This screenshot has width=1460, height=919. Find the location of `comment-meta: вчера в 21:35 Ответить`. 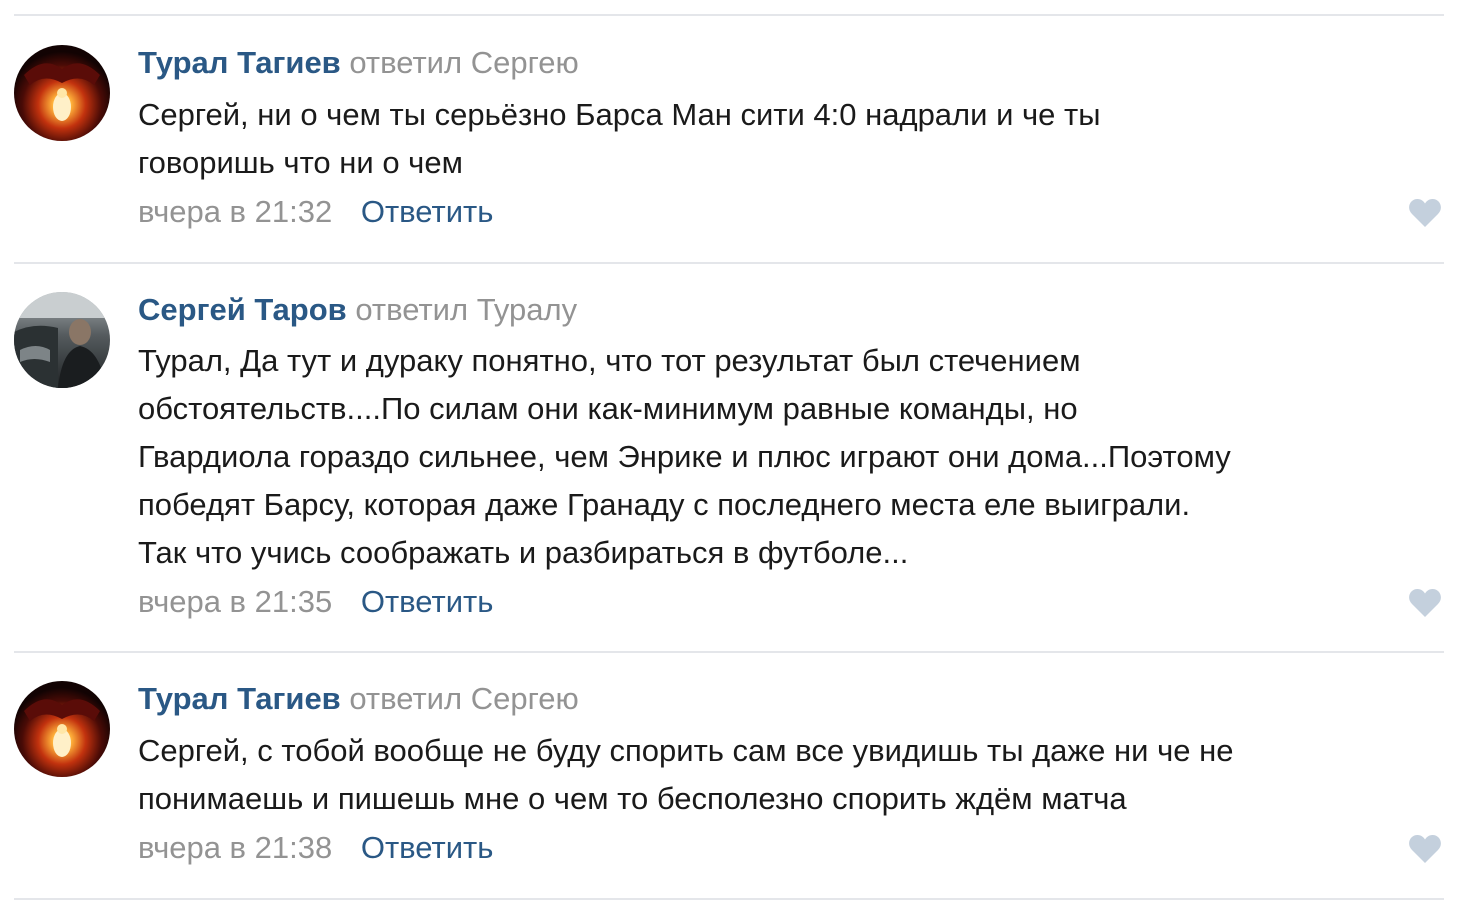

comment-meta: вчера в 21:35 Ответить is located at coordinates (315, 602).